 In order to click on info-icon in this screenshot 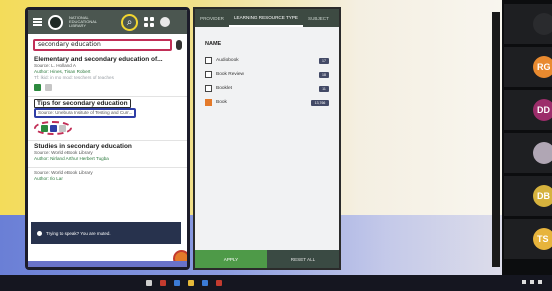, I will do `click(39, 233)`.